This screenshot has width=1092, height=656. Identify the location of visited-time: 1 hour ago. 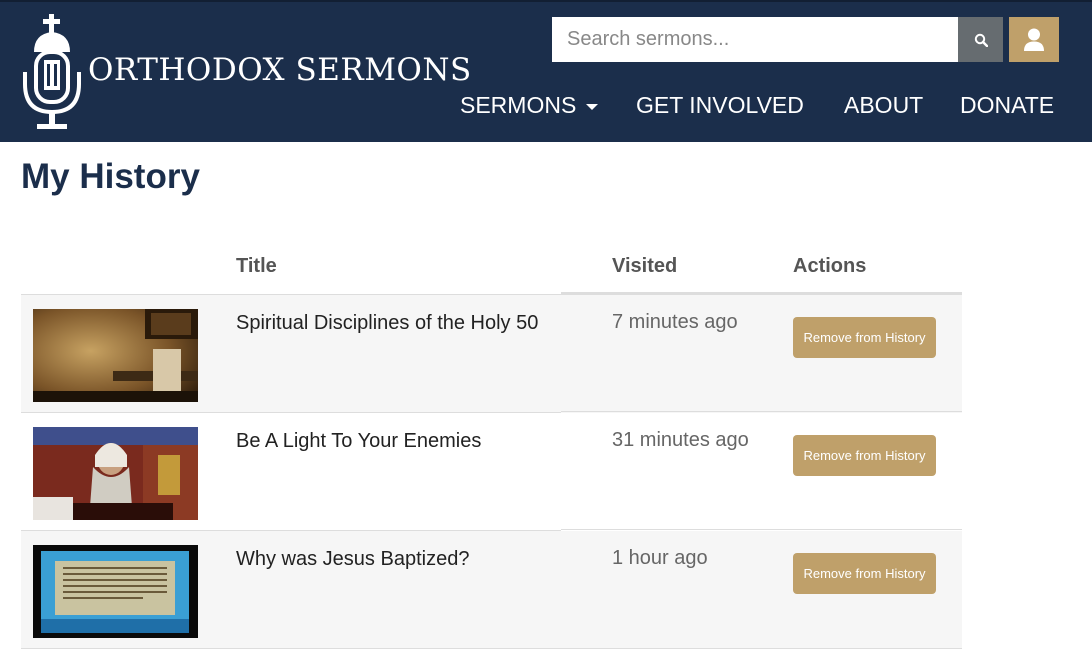
(660, 558).